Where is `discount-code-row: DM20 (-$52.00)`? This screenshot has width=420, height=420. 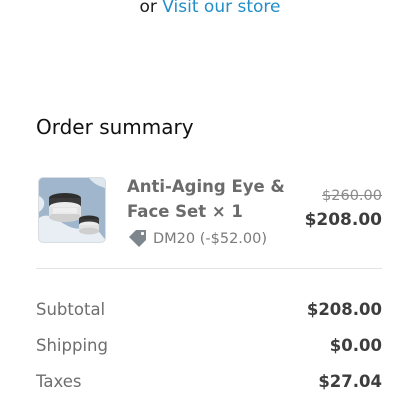 discount-code-row: DM20 (-$52.00) is located at coordinates (197, 239).